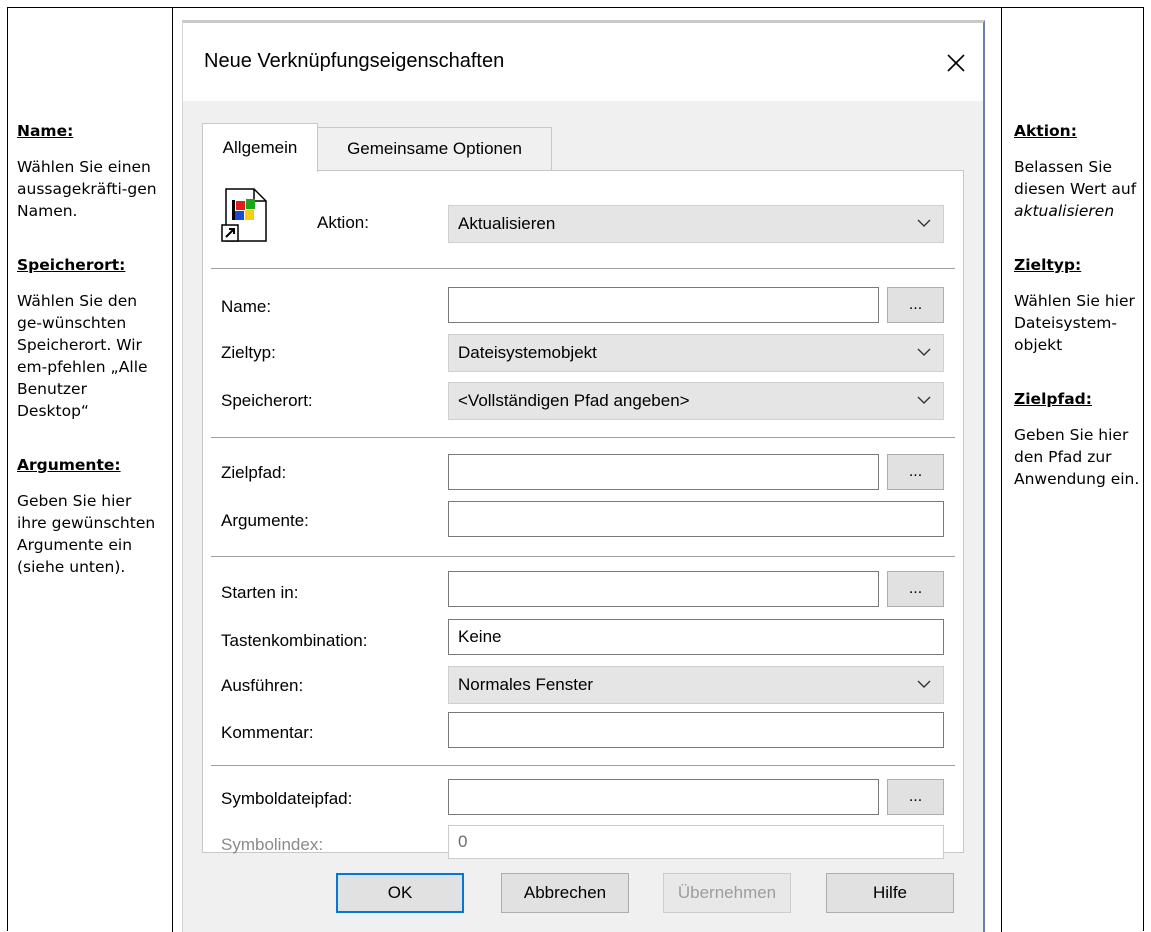 The height and width of the screenshot is (932, 1151). Describe the element at coordinates (260, 592) in the screenshot. I see `start-in-label: Starten in:` at that location.